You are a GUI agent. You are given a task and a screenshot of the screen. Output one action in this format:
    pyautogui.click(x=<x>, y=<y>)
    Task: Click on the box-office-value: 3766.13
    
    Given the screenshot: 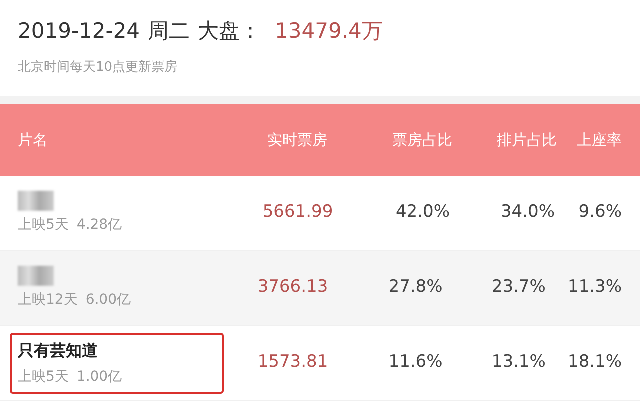 What is the action you would take?
    pyautogui.click(x=293, y=287)
    